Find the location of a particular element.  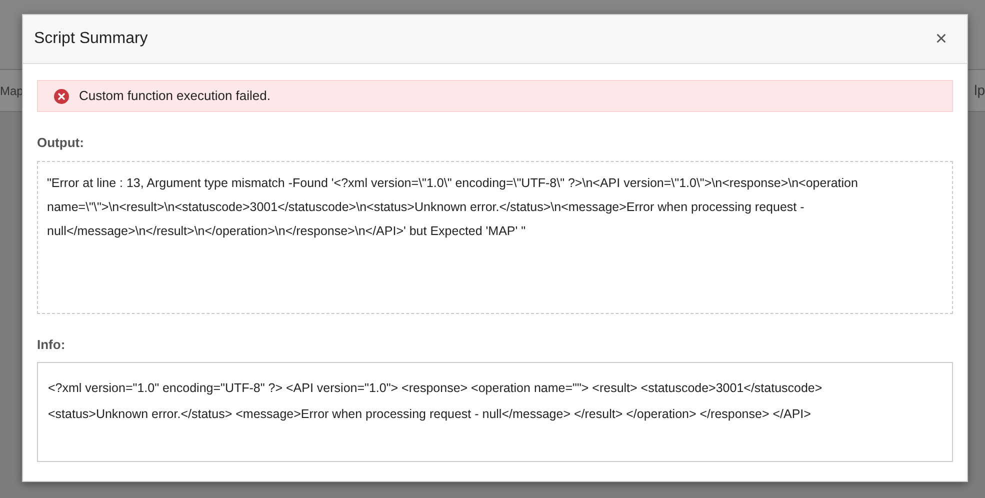

error-icon is located at coordinates (61, 96).